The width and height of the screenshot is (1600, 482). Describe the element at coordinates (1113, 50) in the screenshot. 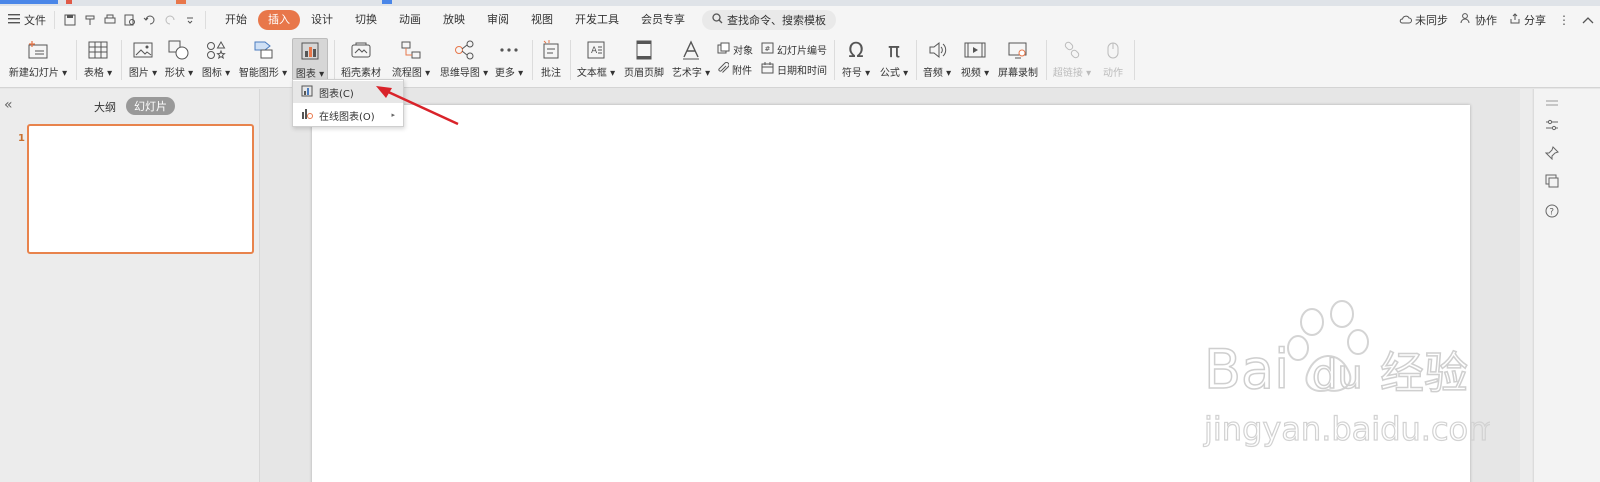

I see `mouse-icon` at that location.